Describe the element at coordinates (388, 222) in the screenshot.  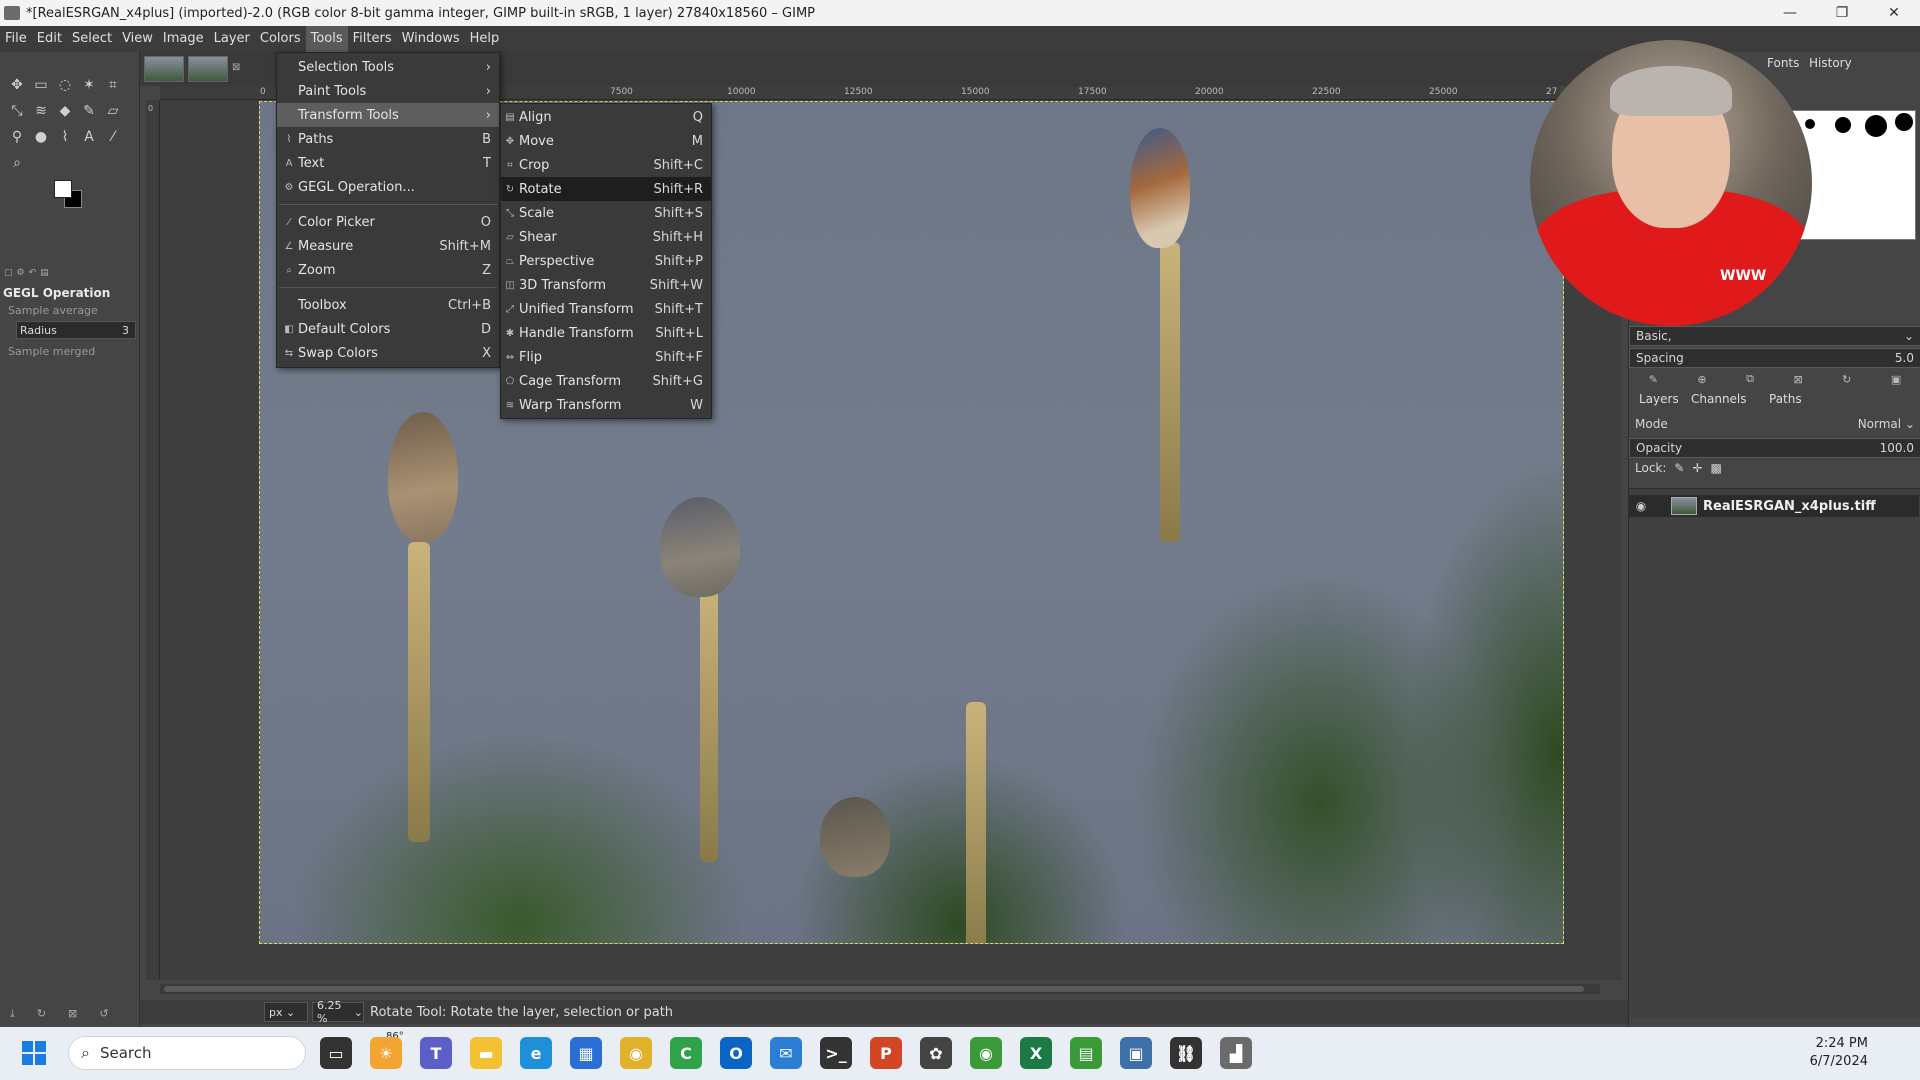
I see `menu-item-color-picker: ⁄ Color Picker O` at that location.